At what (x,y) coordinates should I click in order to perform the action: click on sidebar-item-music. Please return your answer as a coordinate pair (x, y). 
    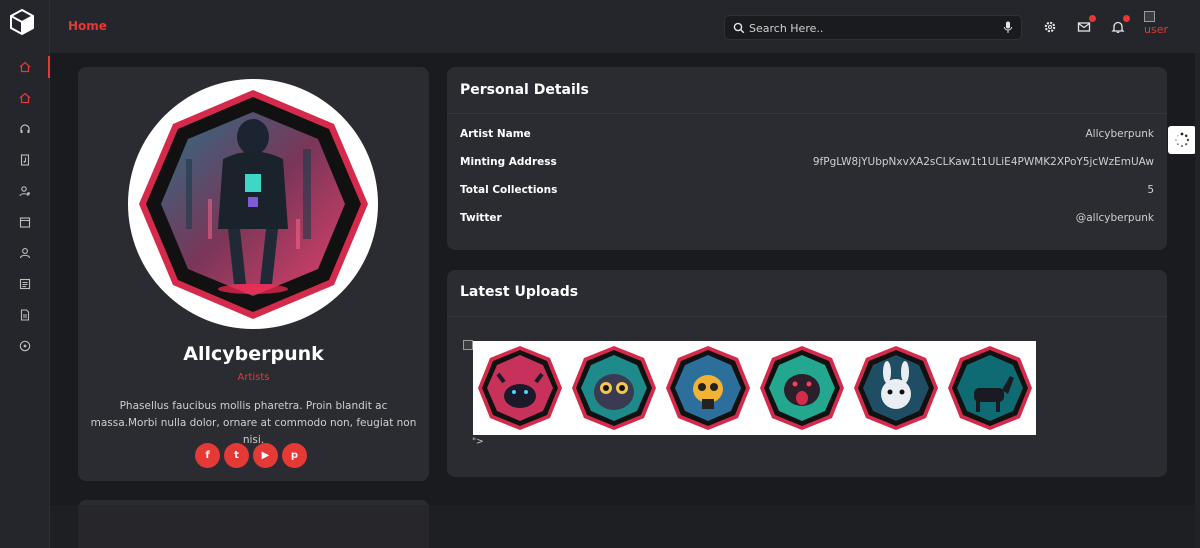
    Looking at the image, I should click on (25, 160).